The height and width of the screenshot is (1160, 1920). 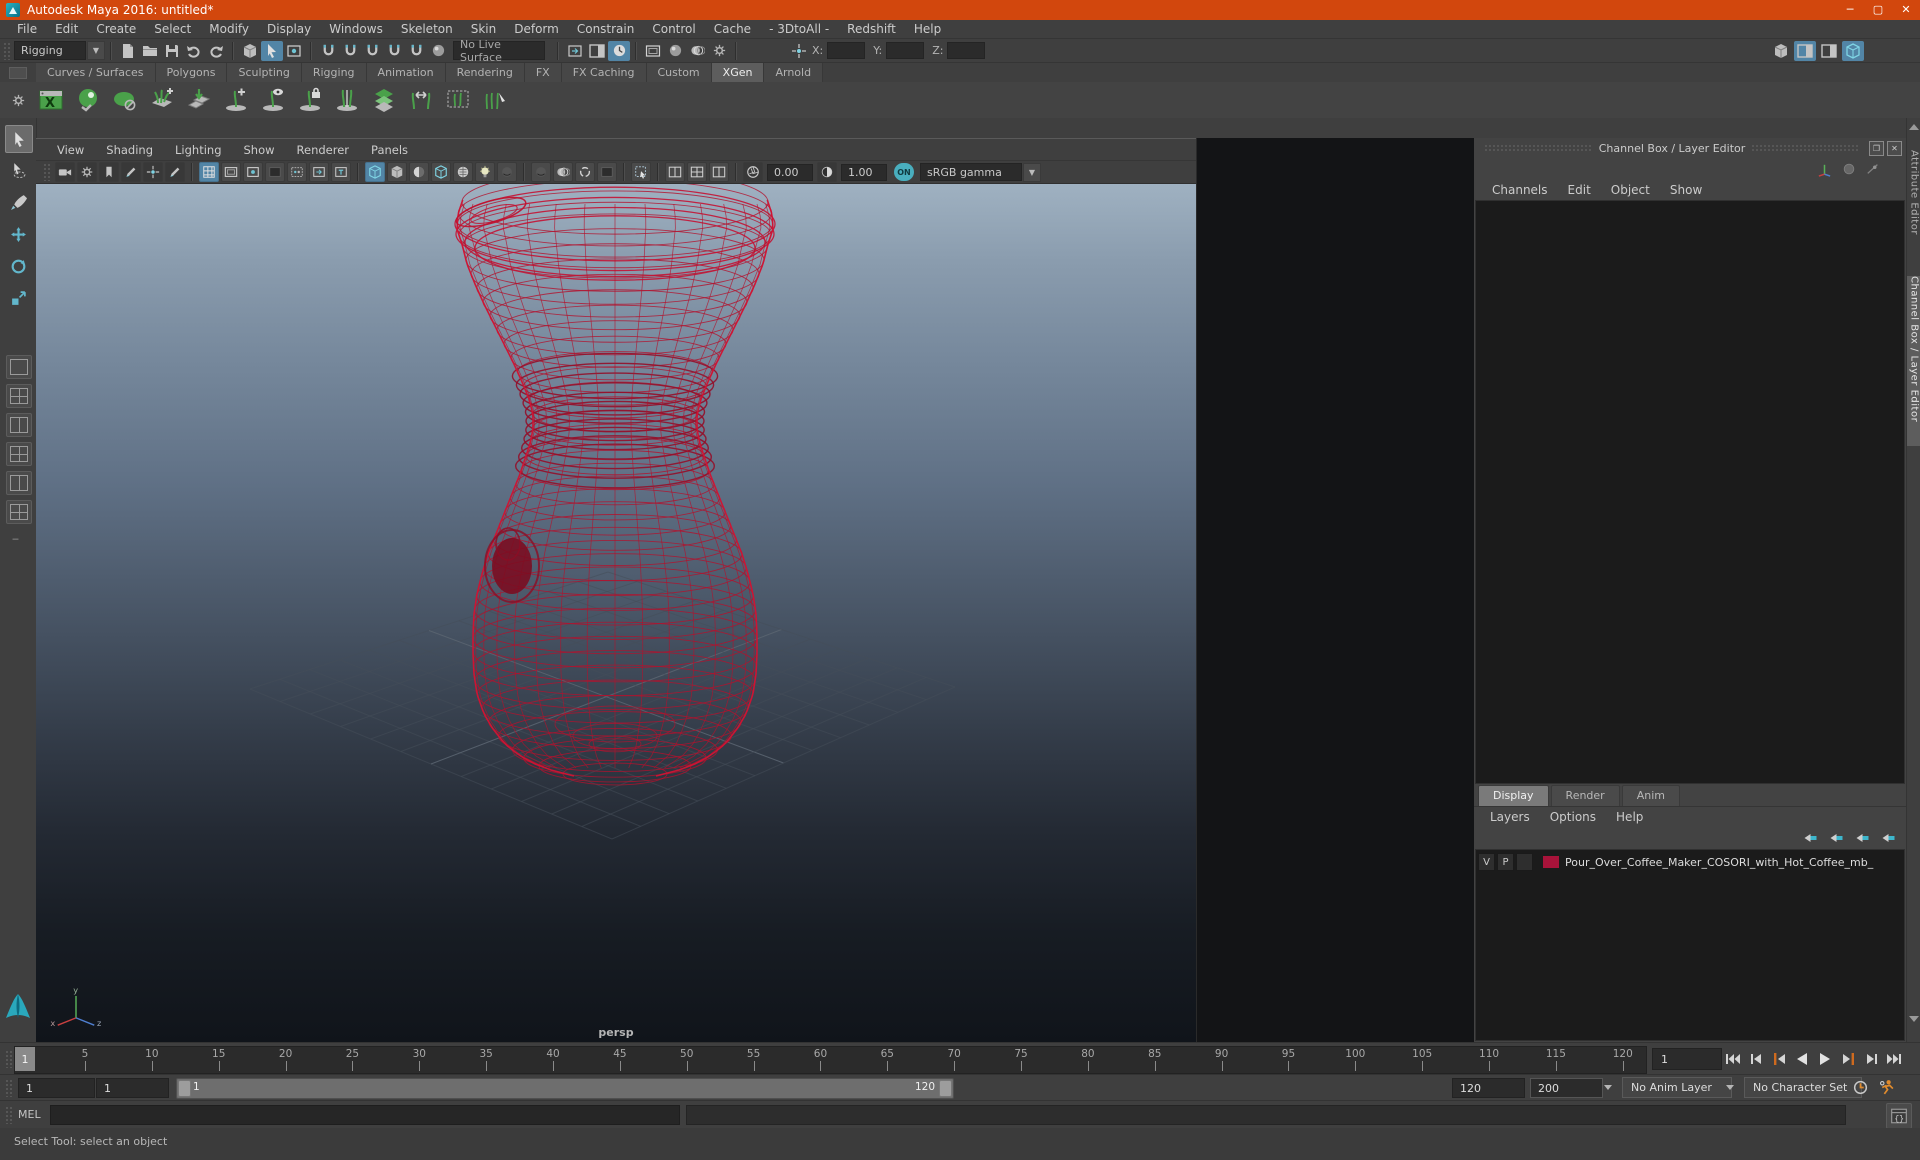 I want to click on pane-layout-four-icon, so click(x=697, y=172).